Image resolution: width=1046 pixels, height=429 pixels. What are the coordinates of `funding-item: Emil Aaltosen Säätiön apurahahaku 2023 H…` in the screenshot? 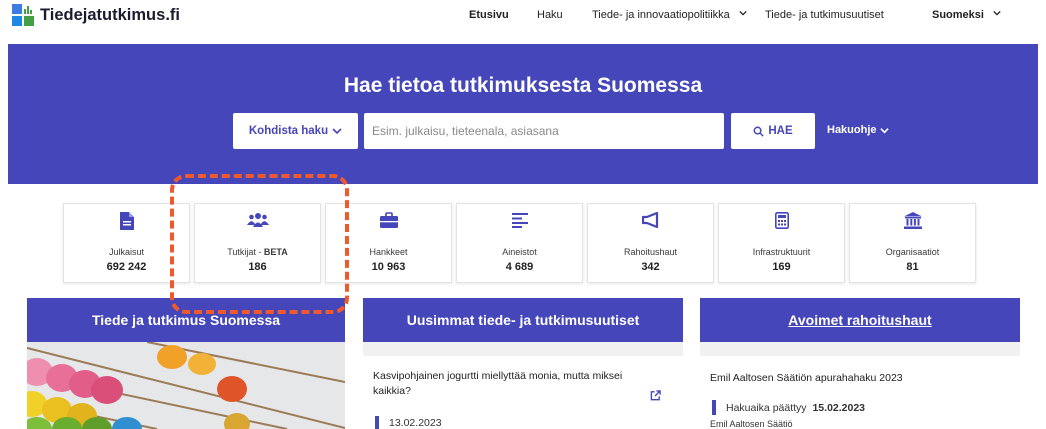 It's located at (860, 392).